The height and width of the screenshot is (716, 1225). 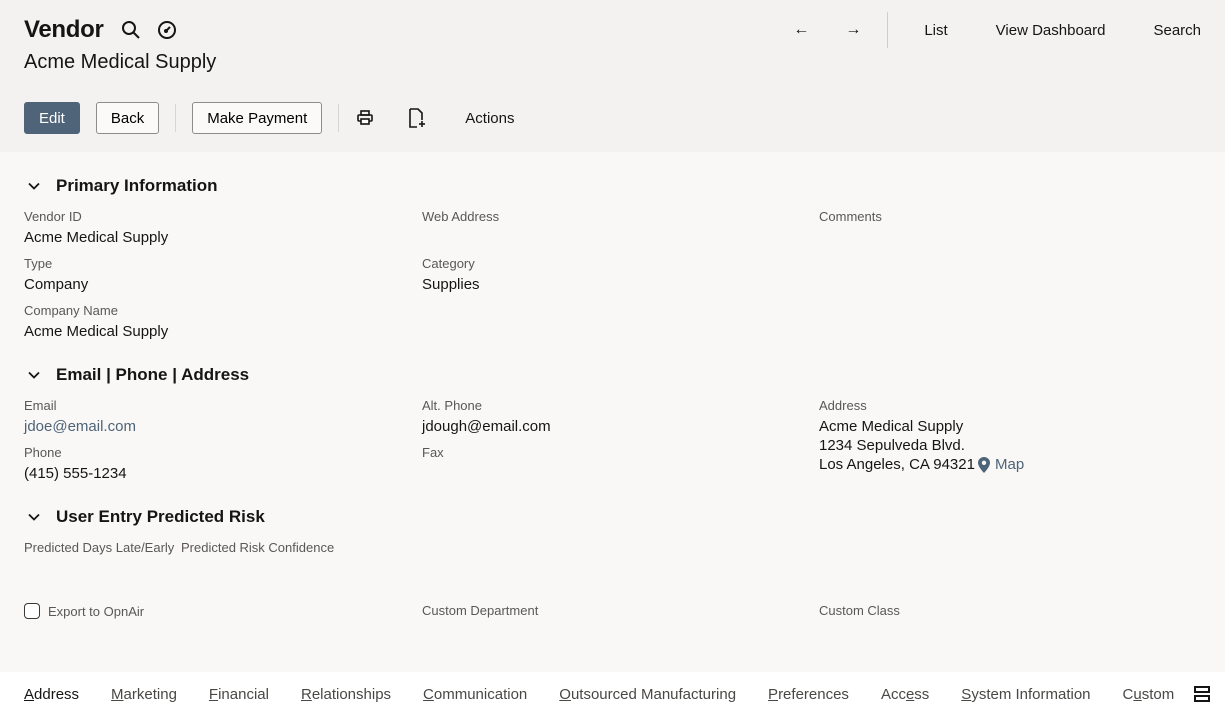 What do you see at coordinates (461, 216) in the screenshot?
I see `web-address-label: Web Address` at bounding box center [461, 216].